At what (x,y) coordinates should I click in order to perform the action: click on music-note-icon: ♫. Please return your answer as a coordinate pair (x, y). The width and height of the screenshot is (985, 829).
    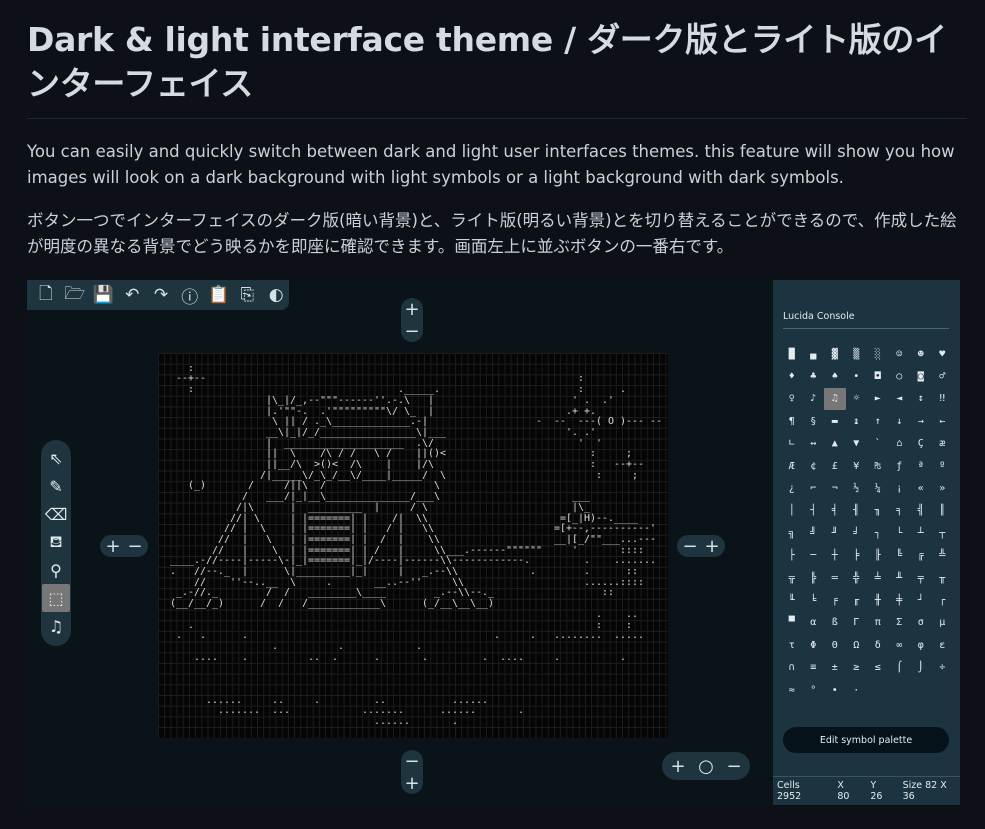
    Looking at the image, I should click on (56, 626).